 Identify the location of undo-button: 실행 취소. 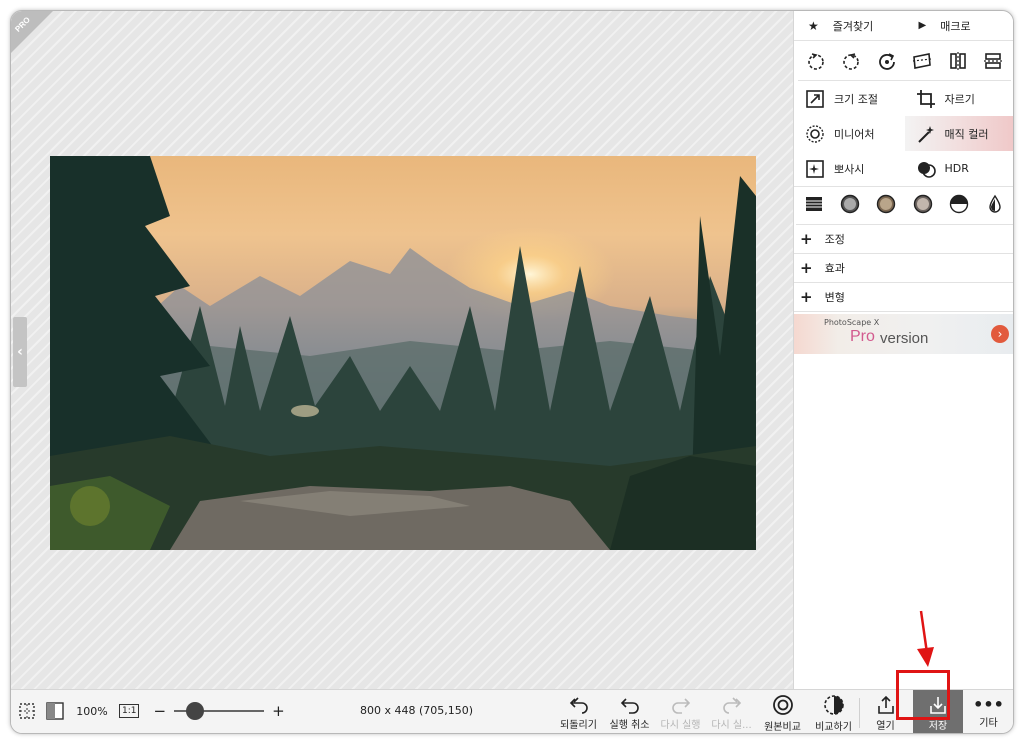
(629, 711).